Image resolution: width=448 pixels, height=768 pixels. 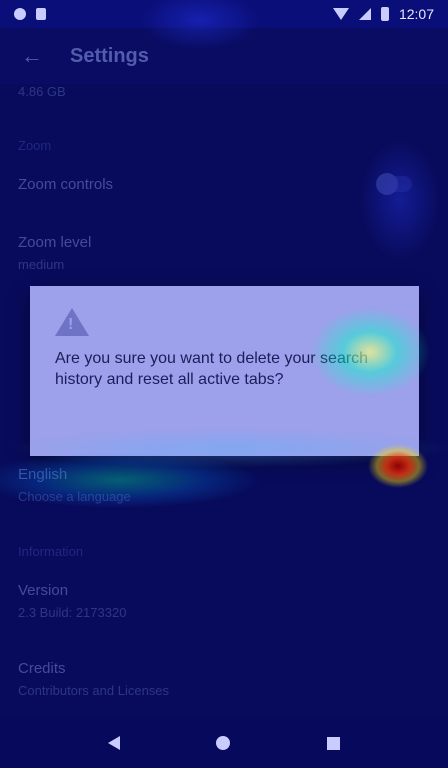 What do you see at coordinates (364, 14) in the screenshot?
I see `signal-icon` at bounding box center [364, 14].